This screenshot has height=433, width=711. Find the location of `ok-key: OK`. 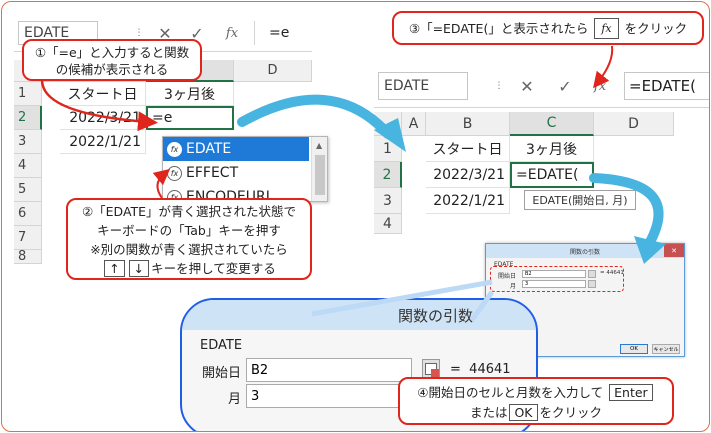

ok-key: OK is located at coordinates (523, 412).